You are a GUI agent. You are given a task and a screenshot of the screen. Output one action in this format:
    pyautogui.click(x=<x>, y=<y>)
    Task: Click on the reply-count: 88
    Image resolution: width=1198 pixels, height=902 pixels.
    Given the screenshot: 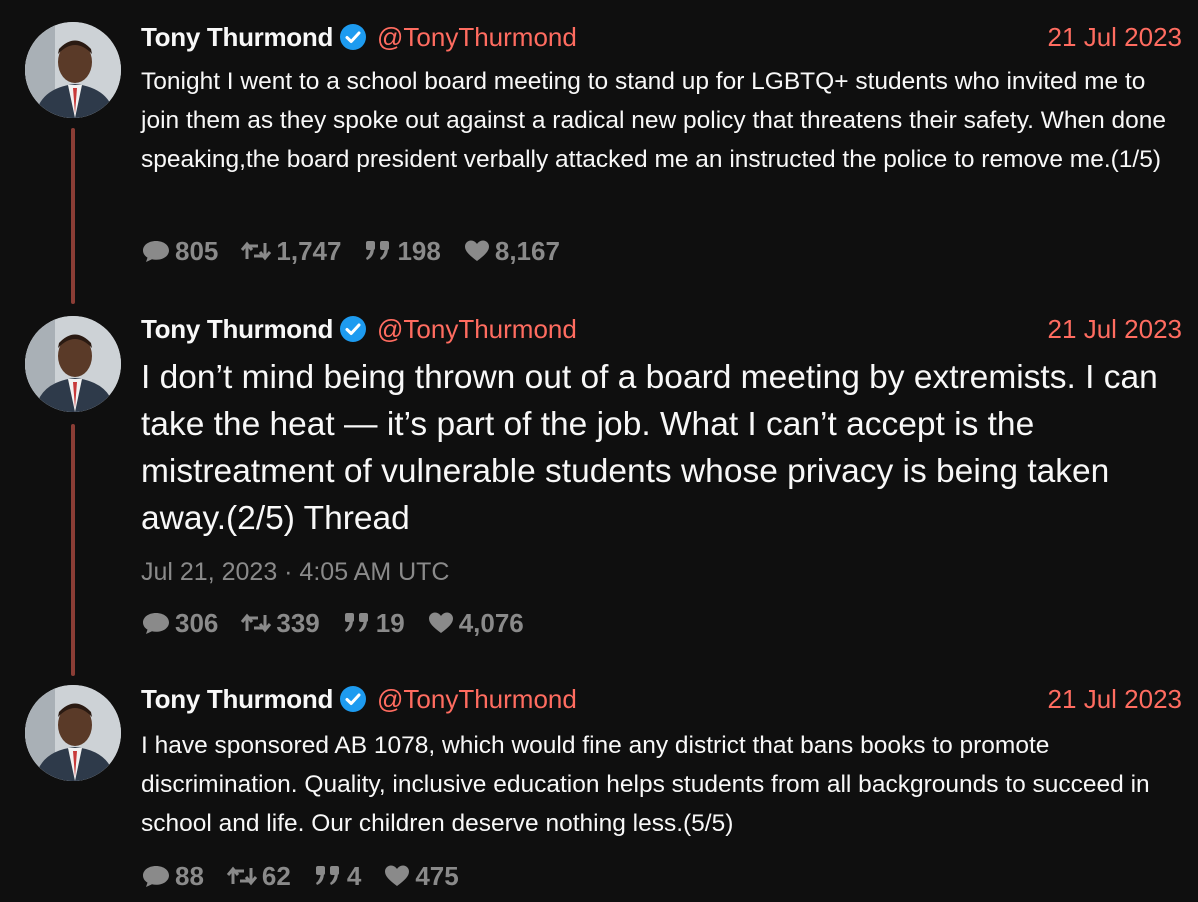 What is the action you would take?
    pyautogui.click(x=189, y=875)
    